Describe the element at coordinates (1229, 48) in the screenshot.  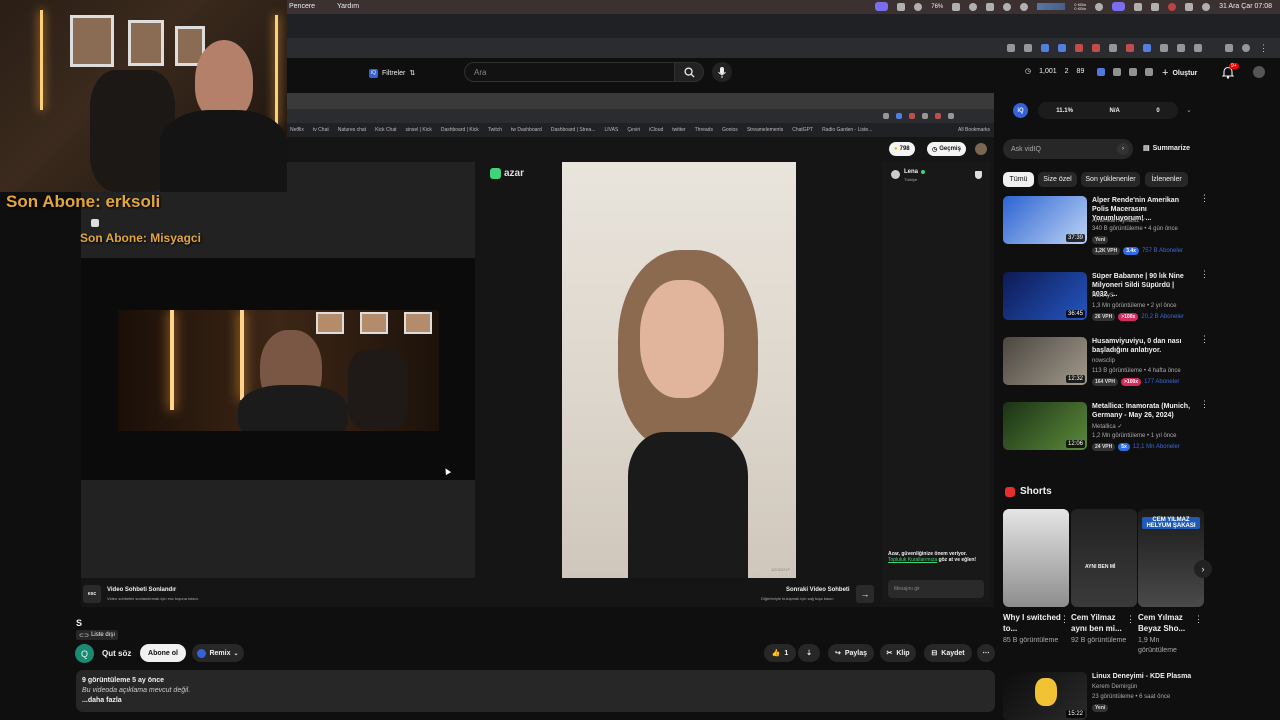
I see `sidebar-icon` at that location.